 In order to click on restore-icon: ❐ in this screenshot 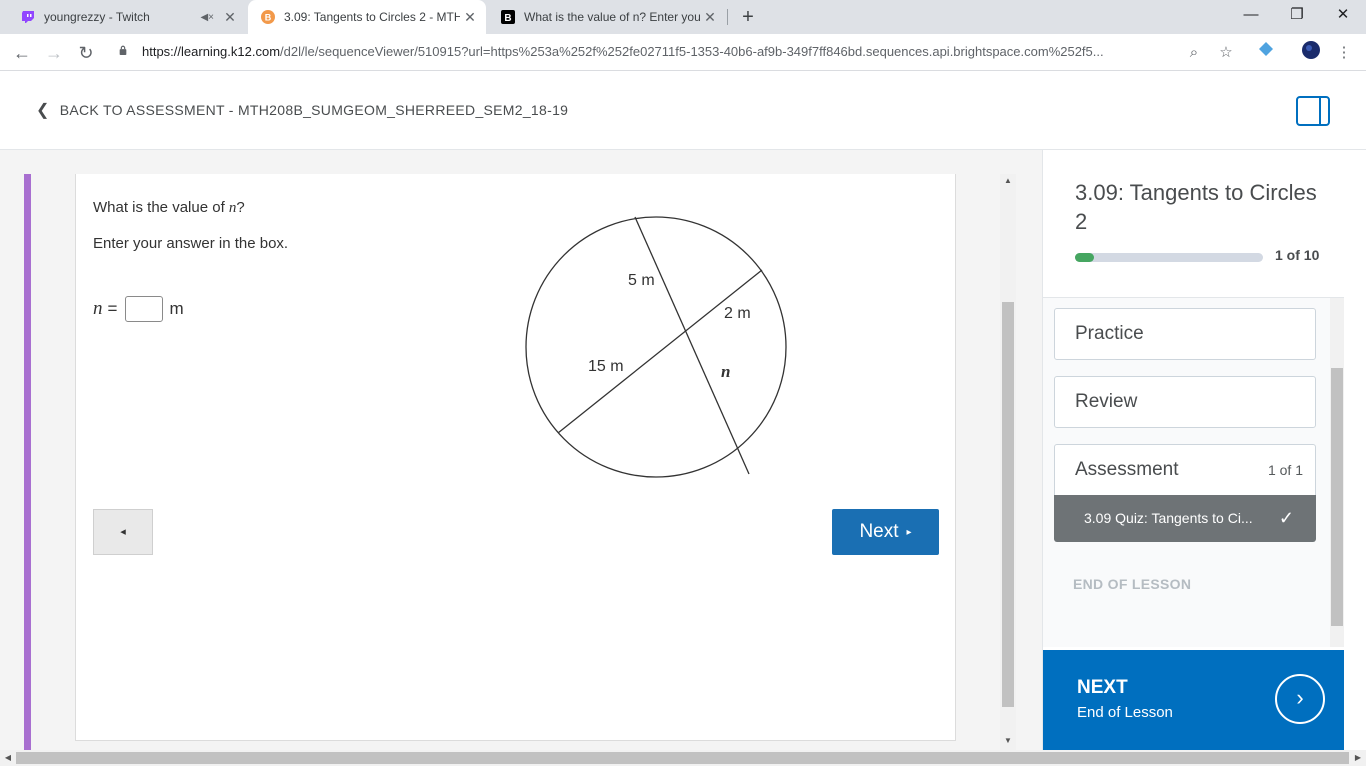, I will do `click(1297, 15)`.